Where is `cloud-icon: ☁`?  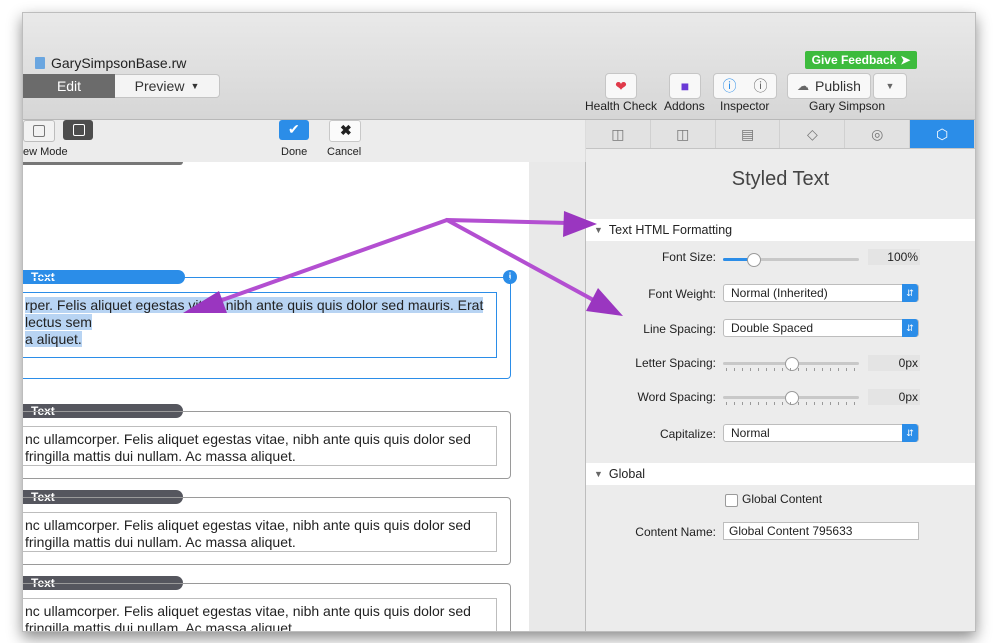
cloud-icon: ☁ is located at coordinates (803, 86).